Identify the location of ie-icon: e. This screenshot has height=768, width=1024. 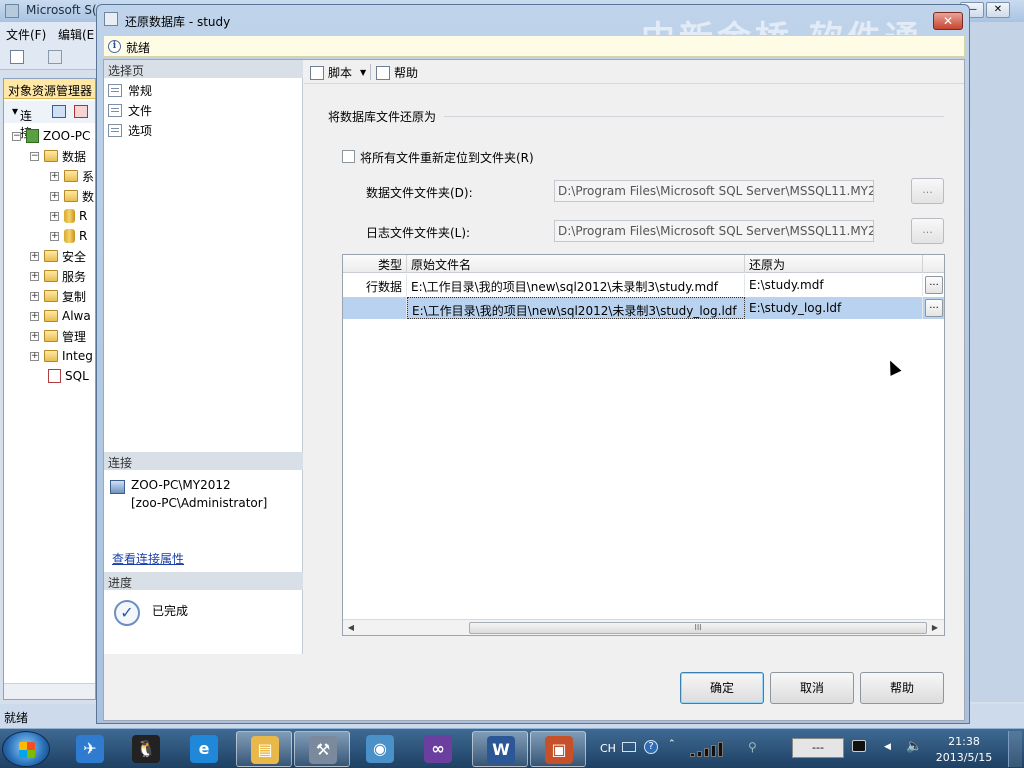
(204, 749).